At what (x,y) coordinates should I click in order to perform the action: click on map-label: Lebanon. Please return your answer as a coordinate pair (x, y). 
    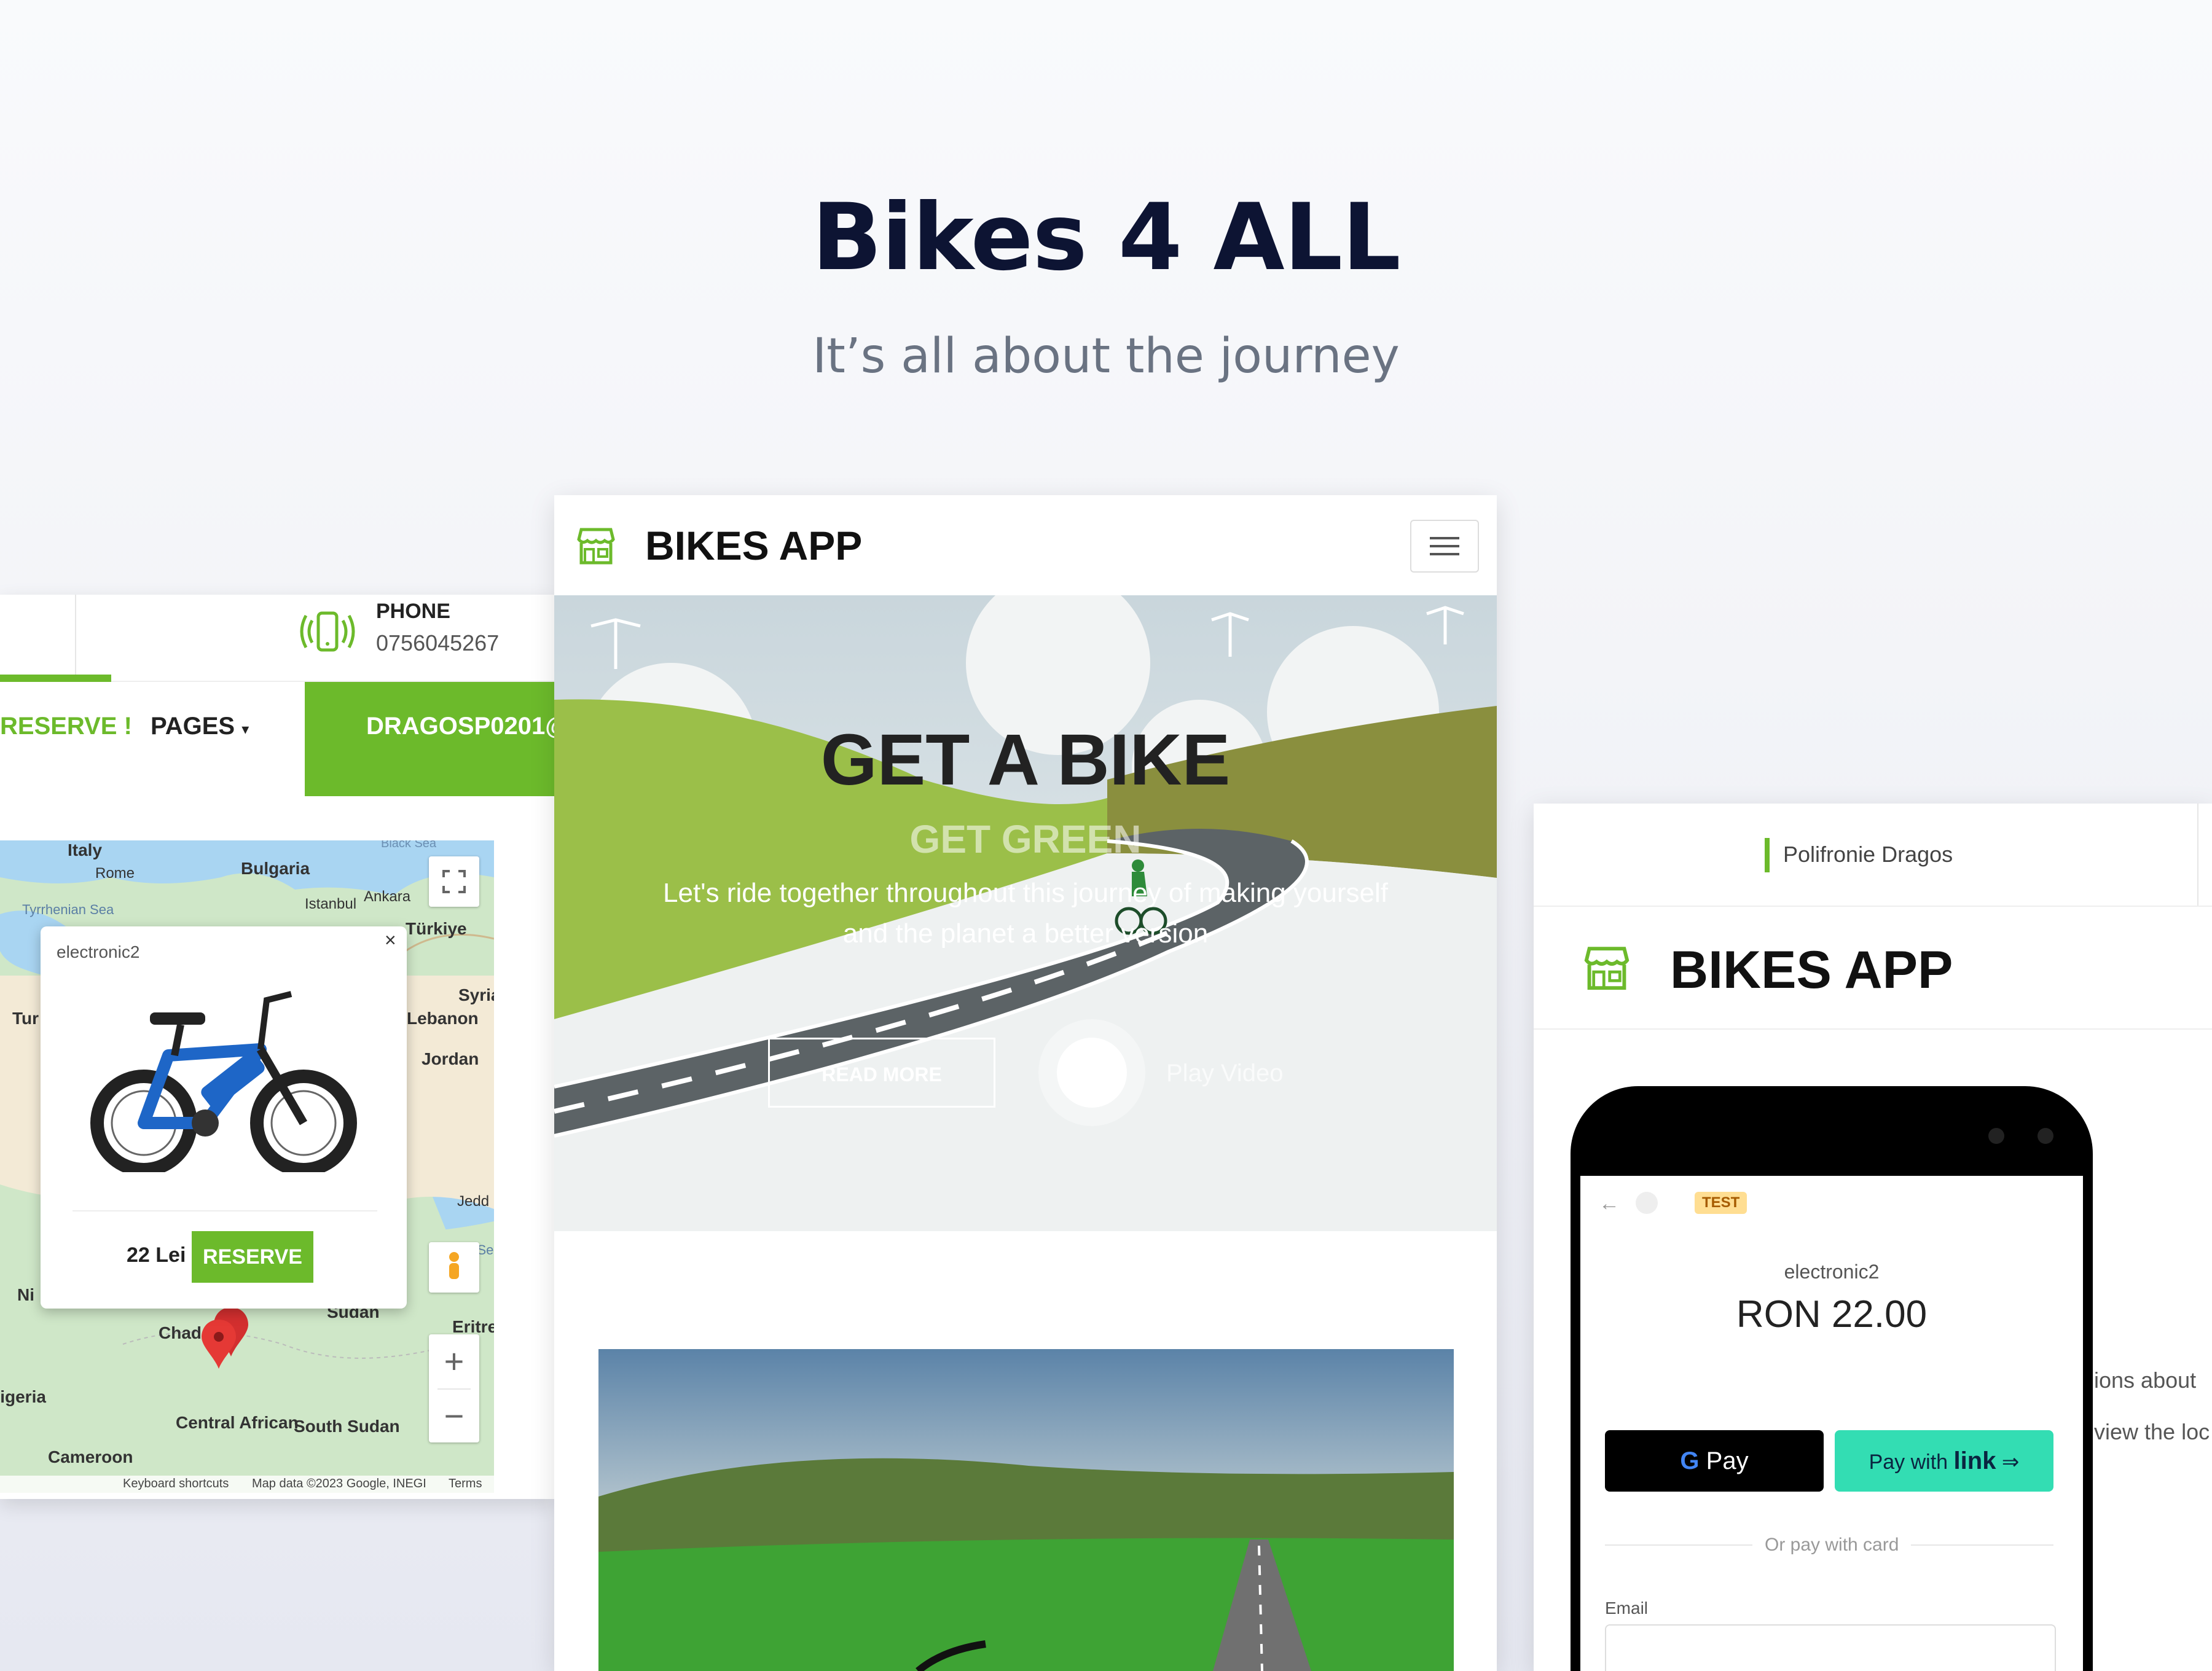
    Looking at the image, I should click on (443, 1018).